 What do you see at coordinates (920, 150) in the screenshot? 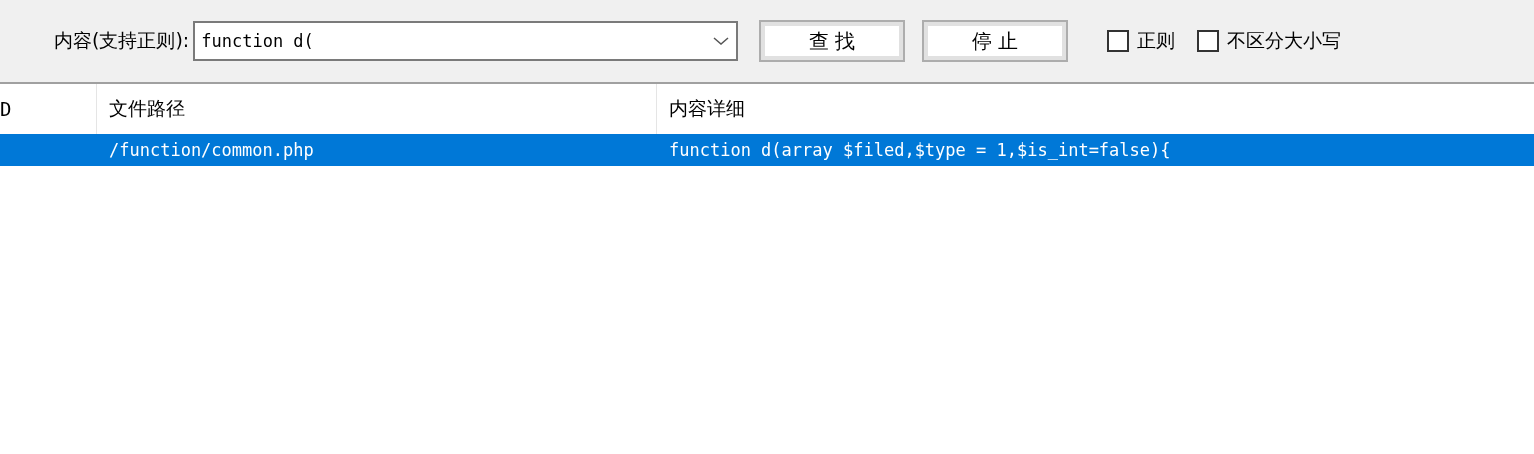
I see `table-cell-text: function d(array $filed,$type = 1,$is_int=false){` at bounding box center [920, 150].